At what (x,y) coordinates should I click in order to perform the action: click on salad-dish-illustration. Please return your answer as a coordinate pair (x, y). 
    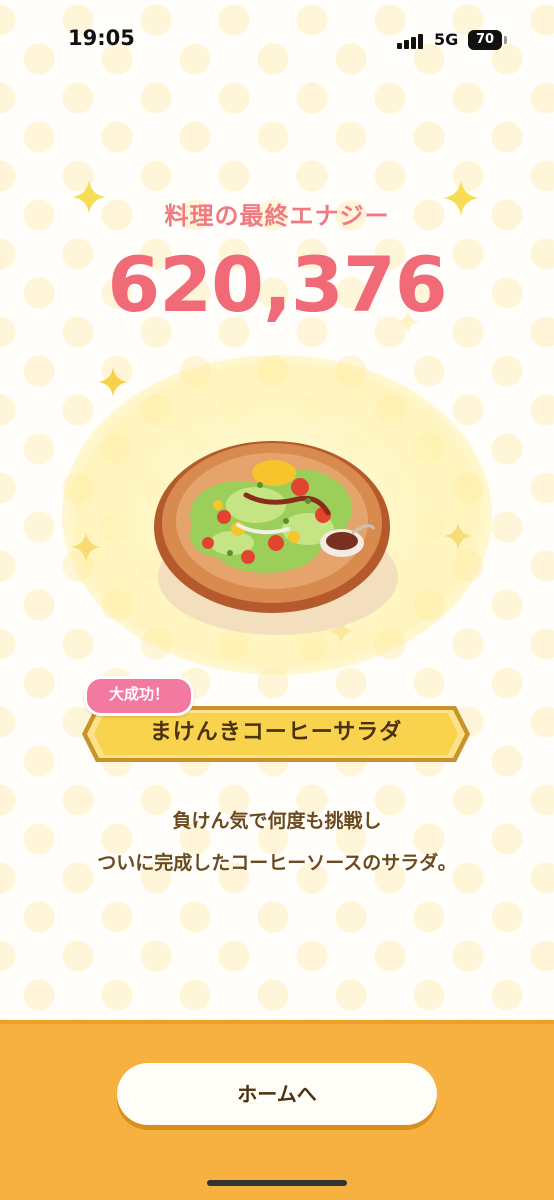
    Looking at the image, I should click on (276, 538).